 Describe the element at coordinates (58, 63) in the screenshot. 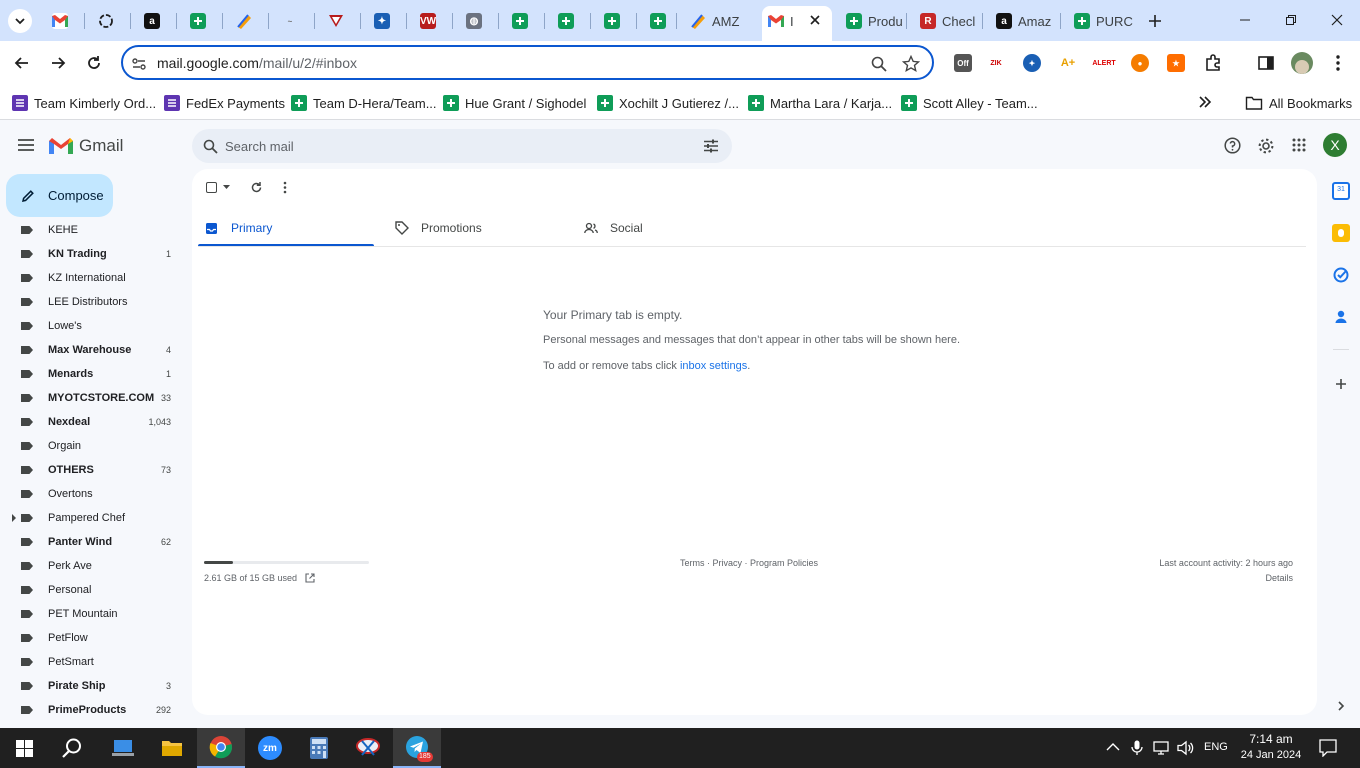

I see `forward-button` at that location.